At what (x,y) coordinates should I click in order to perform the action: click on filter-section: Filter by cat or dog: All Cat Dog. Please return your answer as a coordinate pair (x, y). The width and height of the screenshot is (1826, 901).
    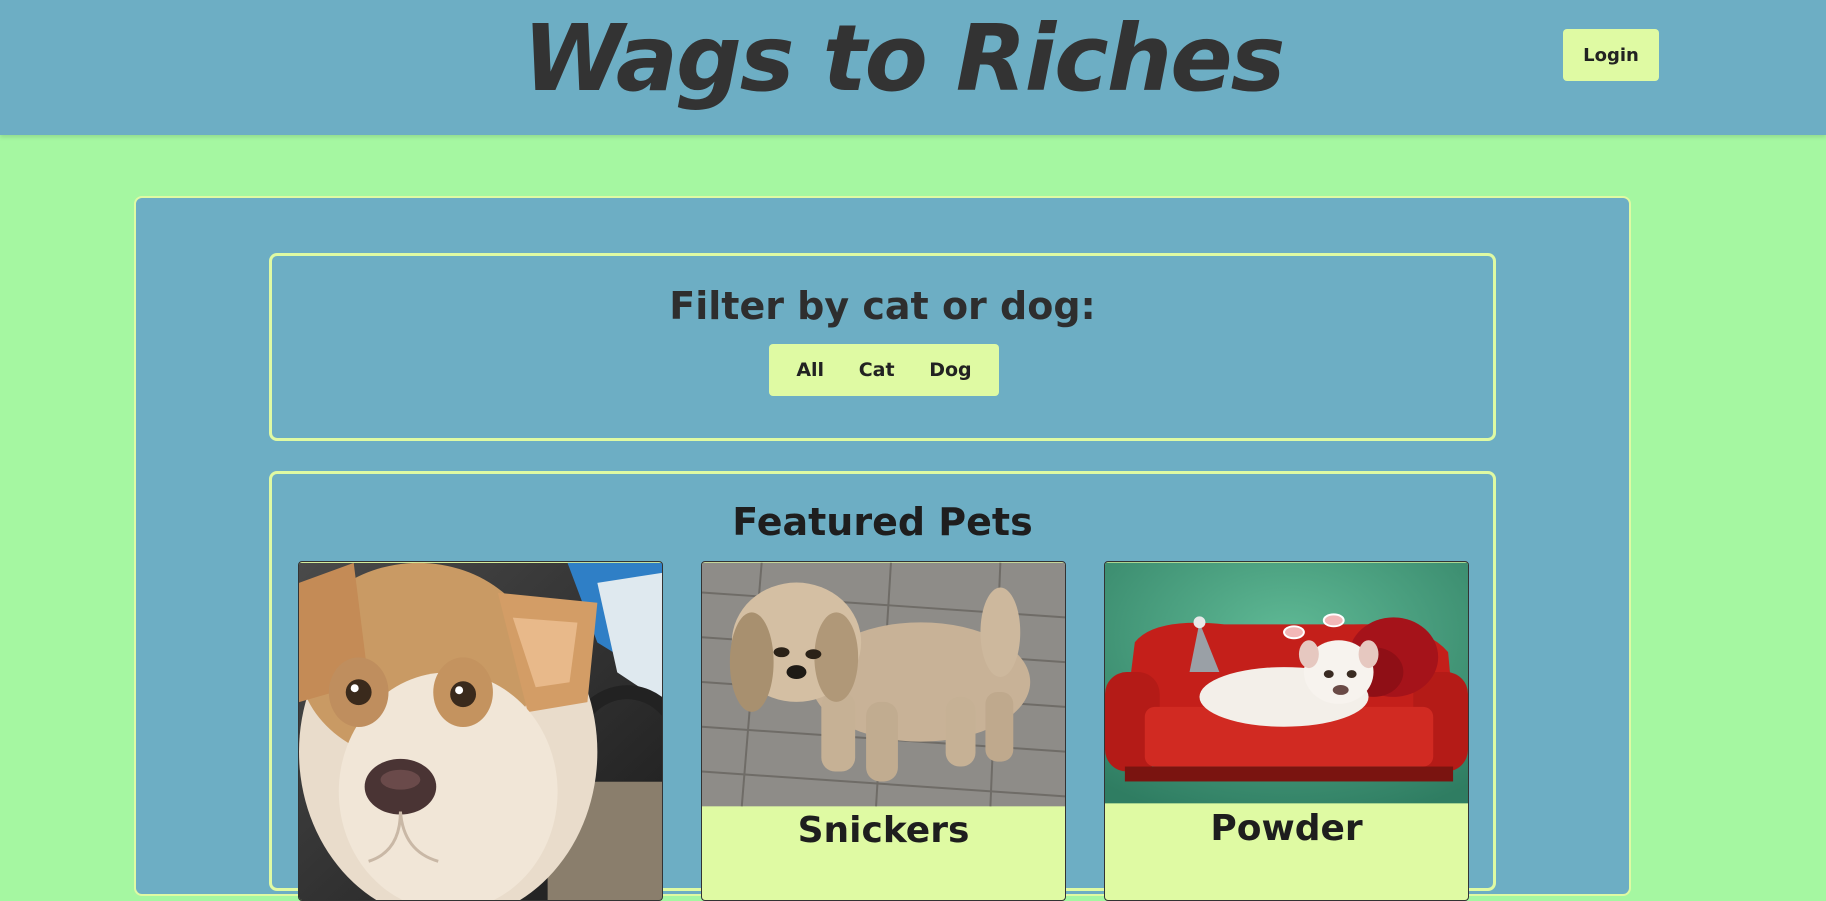
    Looking at the image, I should click on (882, 347).